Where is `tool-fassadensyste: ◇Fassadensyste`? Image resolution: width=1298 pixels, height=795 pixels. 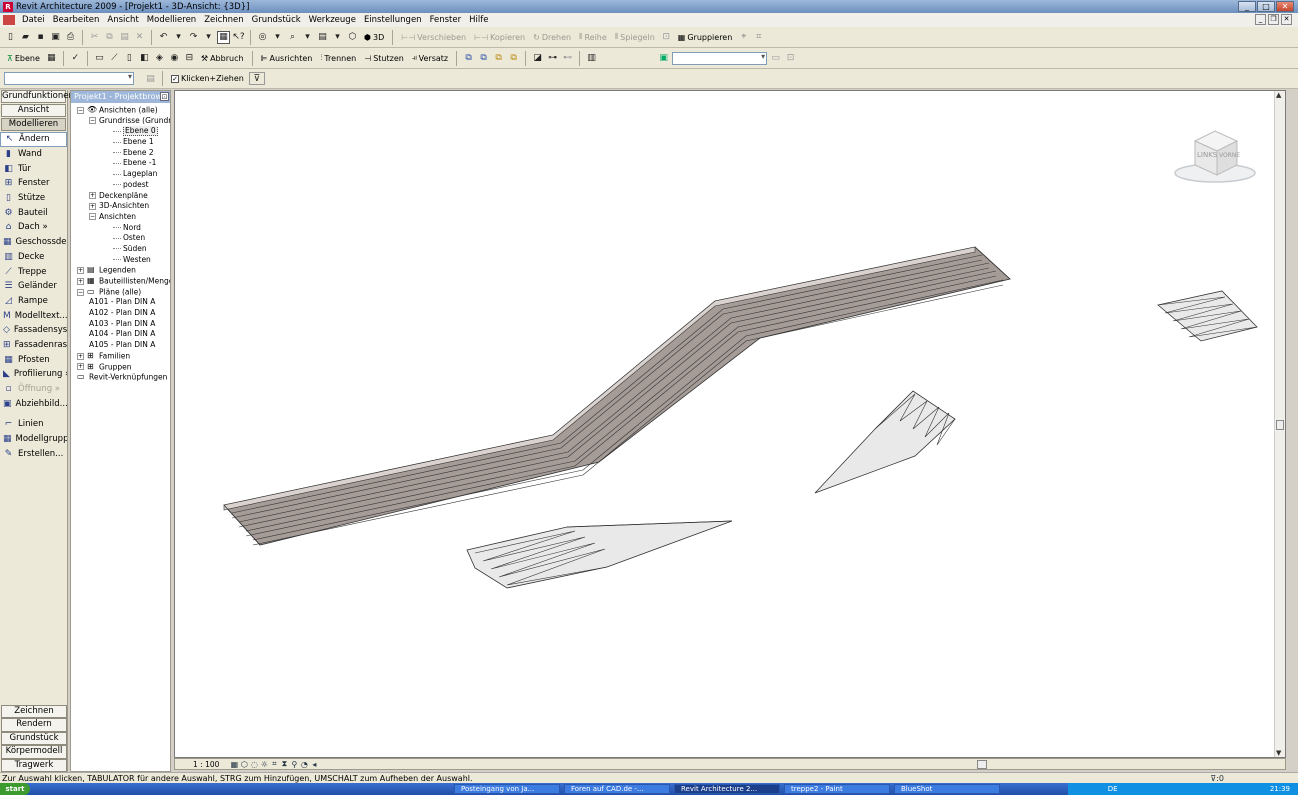 tool-fassadensyste: ◇Fassadensyste is located at coordinates (33, 330).